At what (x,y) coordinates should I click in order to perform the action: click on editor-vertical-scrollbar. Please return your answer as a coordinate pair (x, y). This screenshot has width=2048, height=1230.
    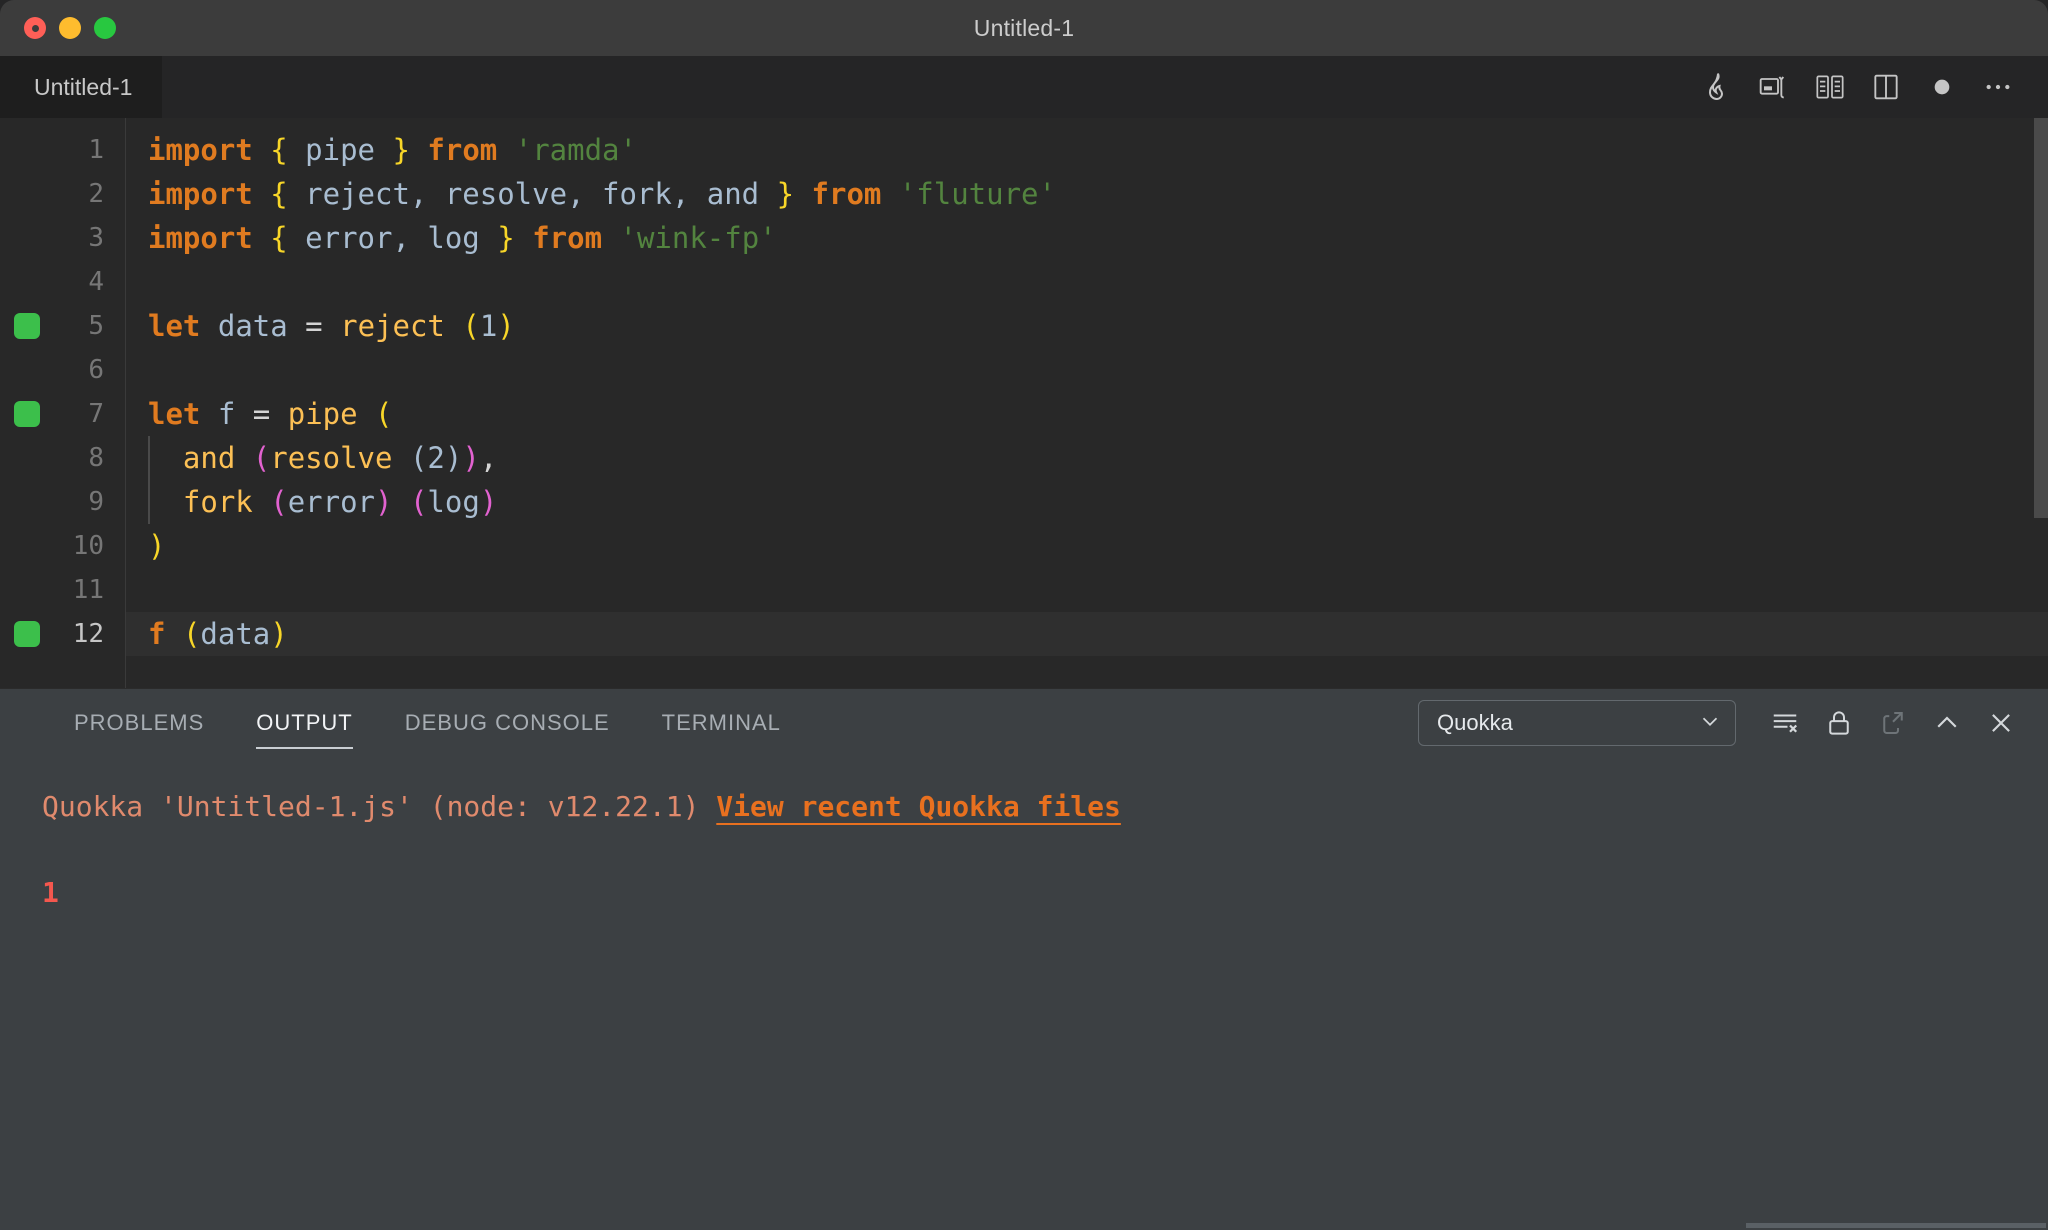
    Looking at the image, I should click on (2041, 318).